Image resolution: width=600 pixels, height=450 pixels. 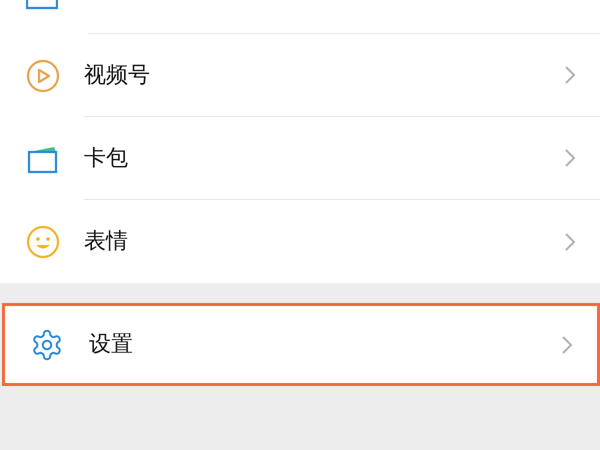 I want to click on menu-label: 卡包, so click(x=106, y=158).